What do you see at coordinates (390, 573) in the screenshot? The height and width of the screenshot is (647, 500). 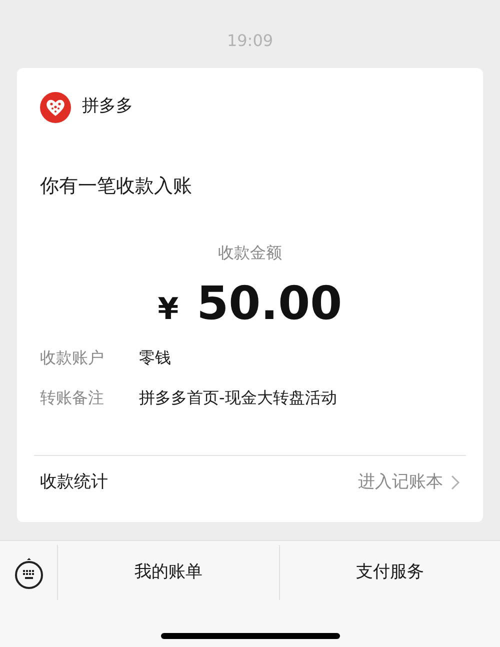 I see `menu-button: 支付服务` at bounding box center [390, 573].